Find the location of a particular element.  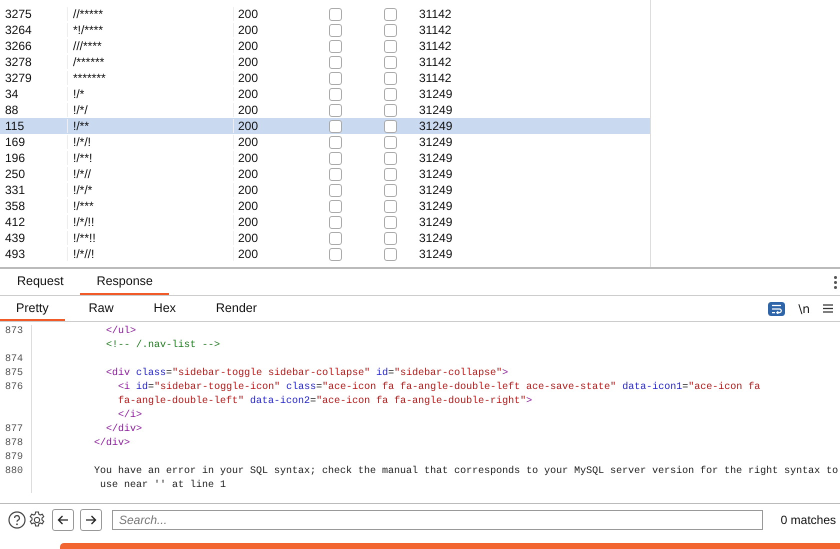

table-row: 115 !/** 200 31249 is located at coordinates (325, 126).